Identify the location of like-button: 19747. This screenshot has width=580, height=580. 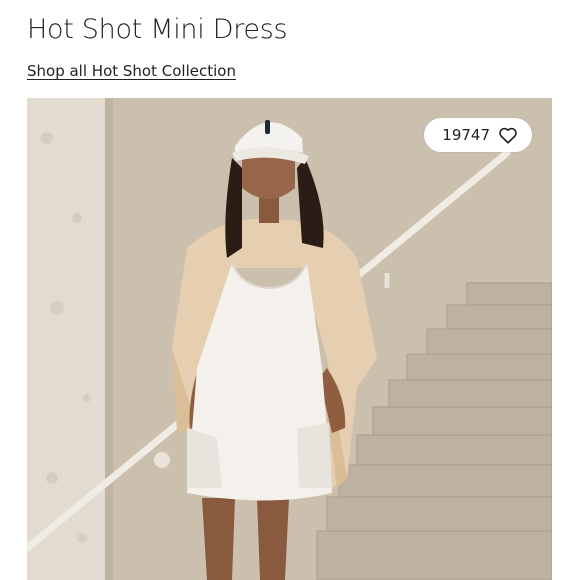
(478, 135).